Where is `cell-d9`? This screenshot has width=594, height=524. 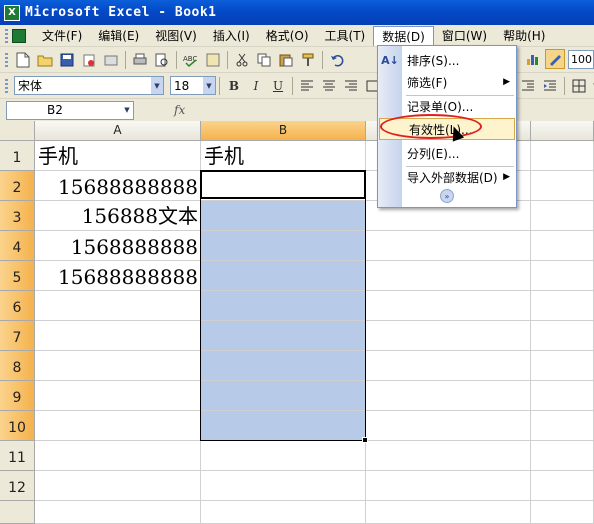 cell-d9 is located at coordinates (562, 396).